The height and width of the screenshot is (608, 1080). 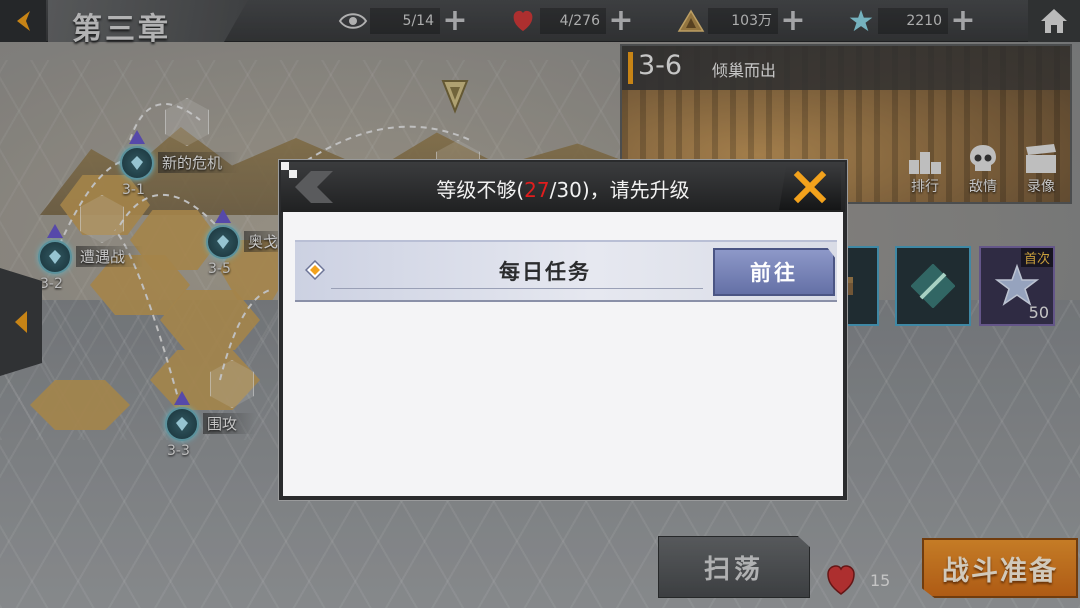 What do you see at coordinates (480, 190) in the screenshot?
I see `title-prefix: 等级不够(` at bounding box center [480, 190].